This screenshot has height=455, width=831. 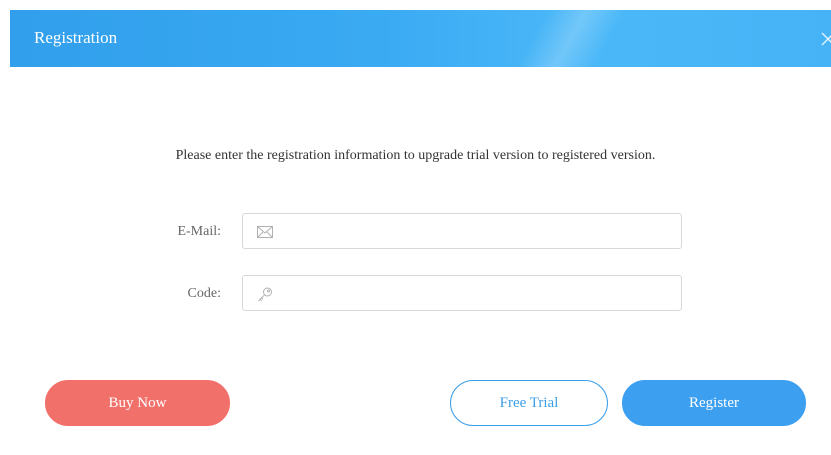 I want to click on close-icon-graphic, so click(x=826, y=39).